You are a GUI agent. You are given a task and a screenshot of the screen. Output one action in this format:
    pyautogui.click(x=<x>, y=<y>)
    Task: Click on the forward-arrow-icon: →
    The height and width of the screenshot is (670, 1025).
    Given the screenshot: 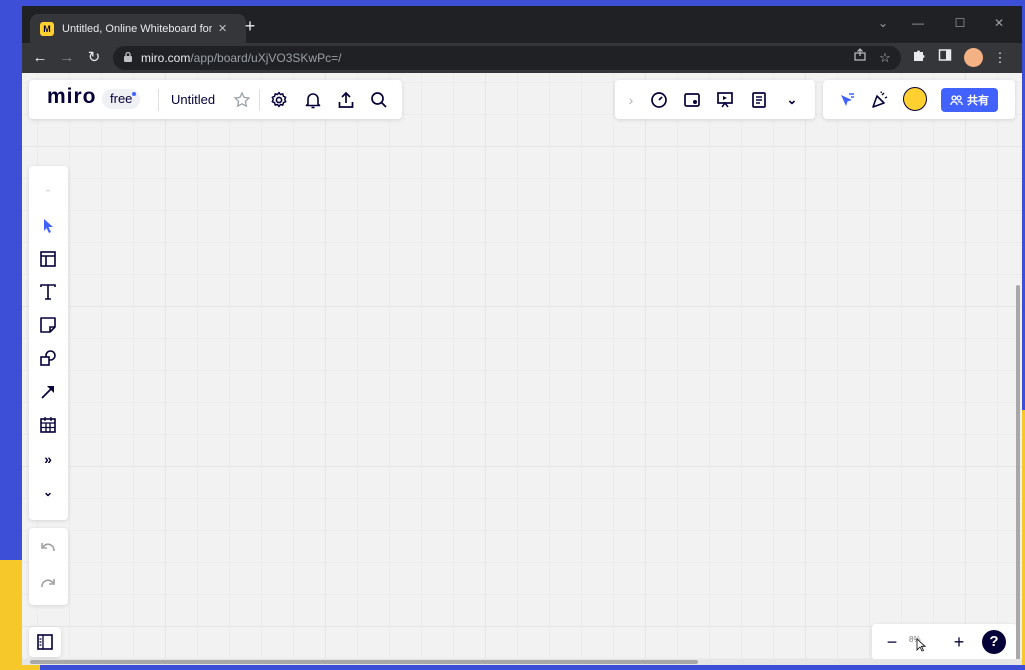 What is the action you would take?
    pyautogui.click(x=67, y=58)
    